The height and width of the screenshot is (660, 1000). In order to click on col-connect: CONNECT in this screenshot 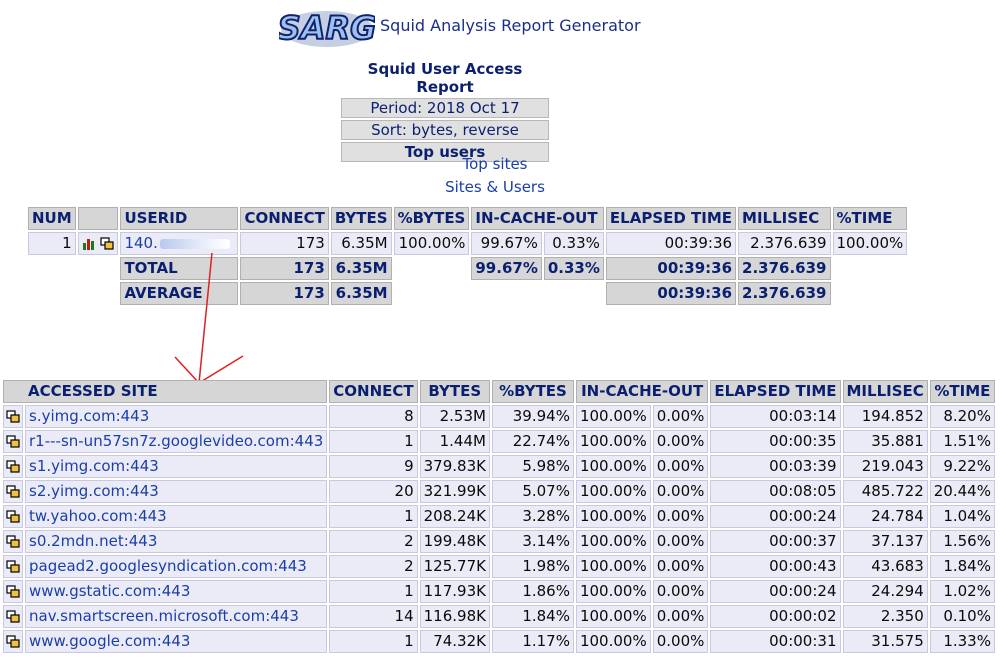, I will do `click(284, 218)`.